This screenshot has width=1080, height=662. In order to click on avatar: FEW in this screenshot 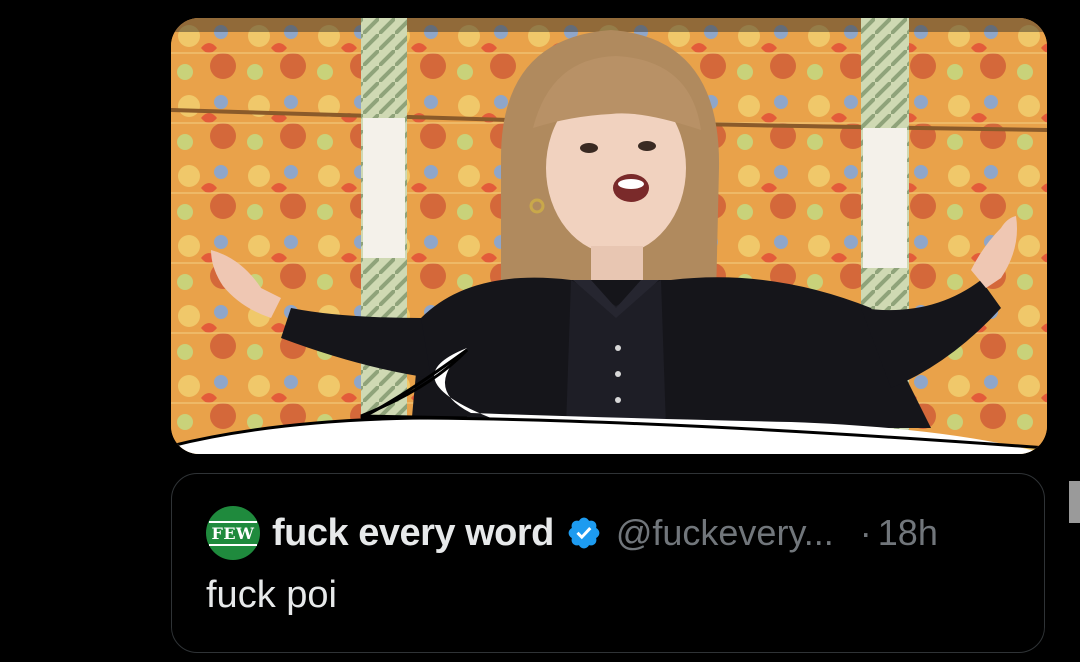, I will do `click(233, 533)`.